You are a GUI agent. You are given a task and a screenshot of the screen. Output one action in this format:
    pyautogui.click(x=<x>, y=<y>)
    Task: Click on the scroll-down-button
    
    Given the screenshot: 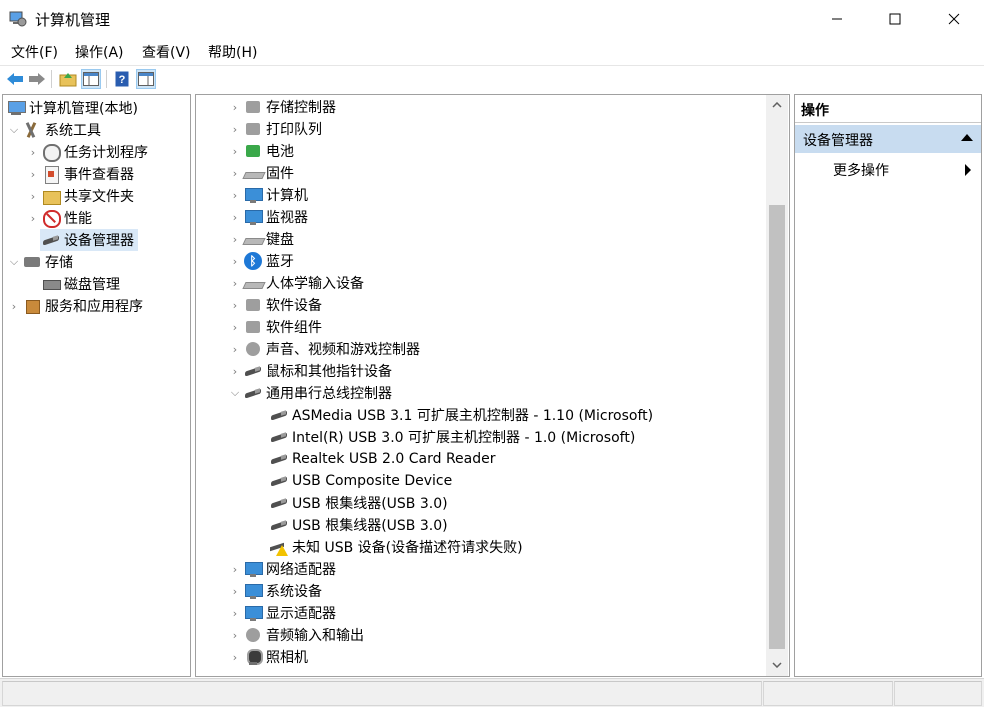 What is the action you would take?
    pyautogui.click(x=777, y=665)
    